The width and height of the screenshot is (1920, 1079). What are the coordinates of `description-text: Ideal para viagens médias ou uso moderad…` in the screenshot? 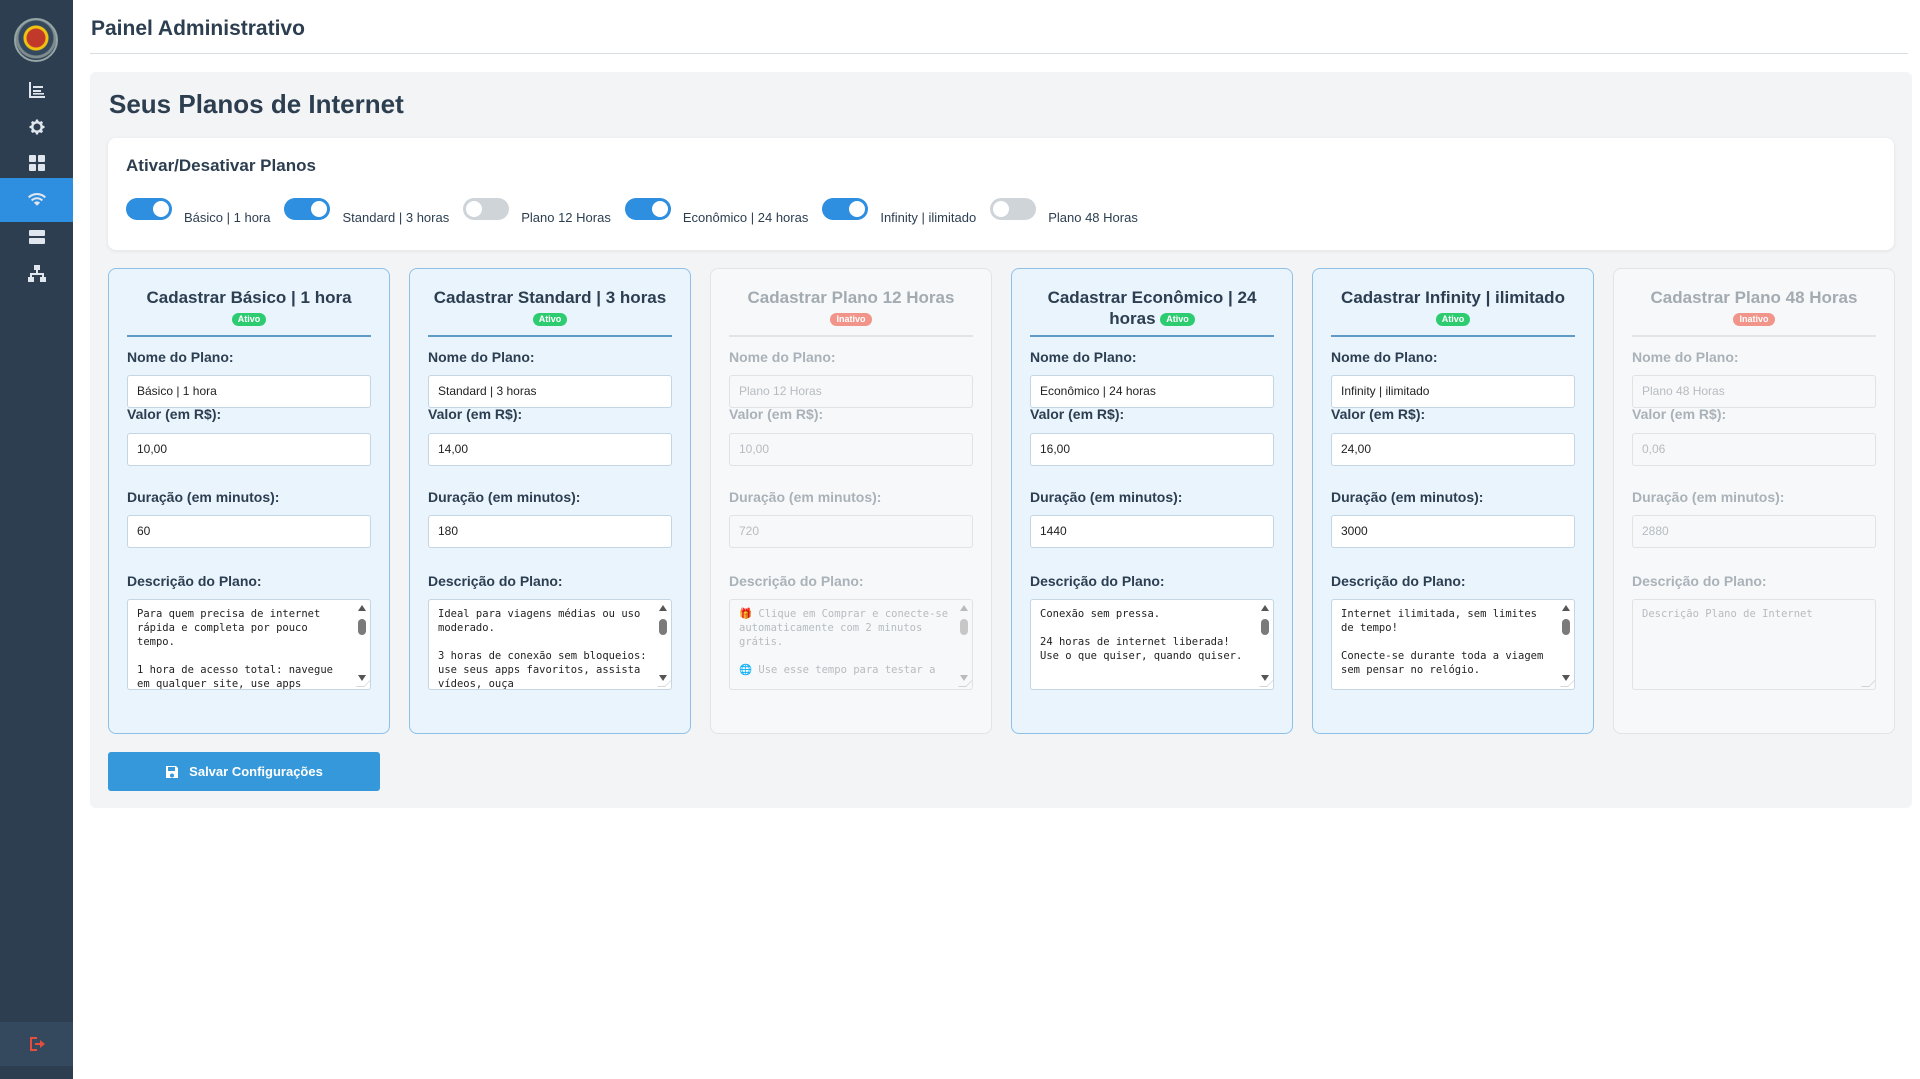 It's located at (542, 649).